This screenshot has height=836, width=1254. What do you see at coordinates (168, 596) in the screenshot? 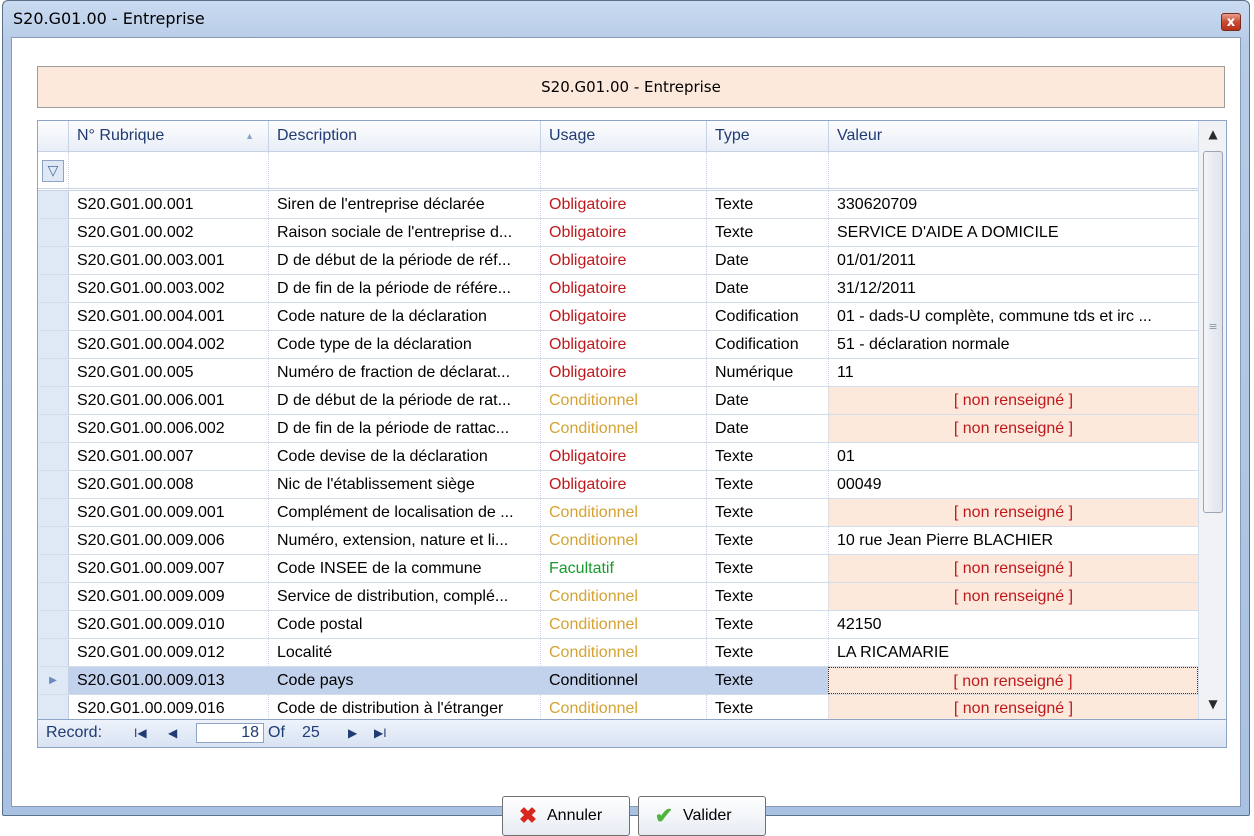
I see `cell-code: S20.G01.00.009.009` at bounding box center [168, 596].